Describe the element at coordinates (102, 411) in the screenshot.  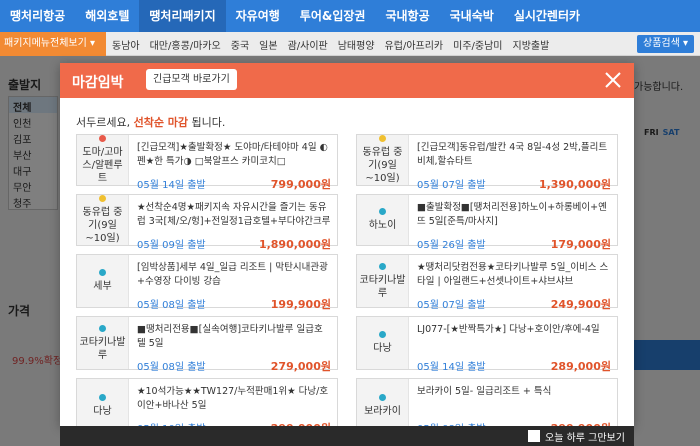
I see `region-name: 다낭` at that location.